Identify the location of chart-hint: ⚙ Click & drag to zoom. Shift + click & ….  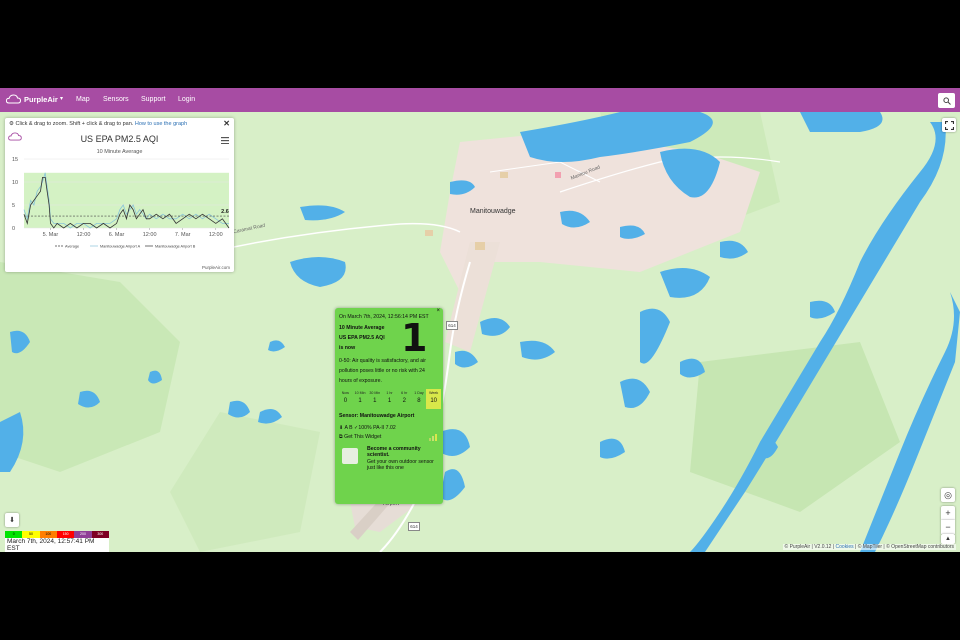
(98, 124).